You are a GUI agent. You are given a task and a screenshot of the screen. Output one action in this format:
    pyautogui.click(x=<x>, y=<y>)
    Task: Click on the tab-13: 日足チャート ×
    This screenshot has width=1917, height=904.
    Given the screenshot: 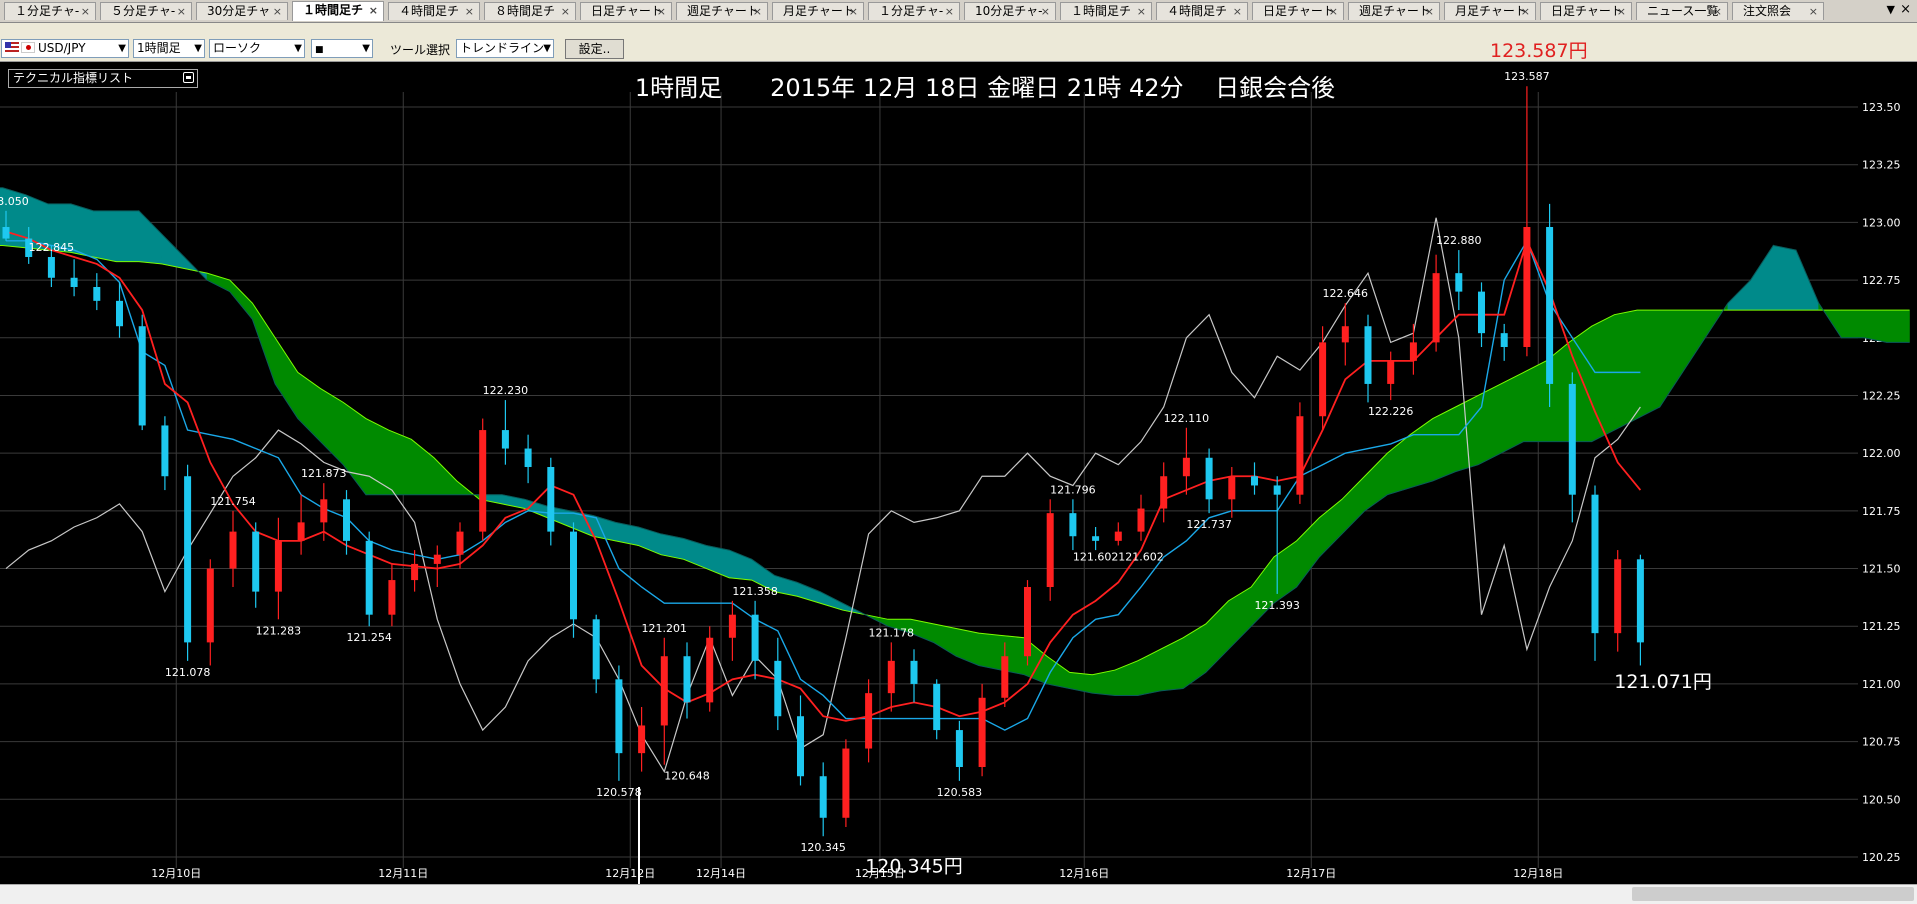 What is the action you would take?
    pyautogui.click(x=1298, y=11)
    